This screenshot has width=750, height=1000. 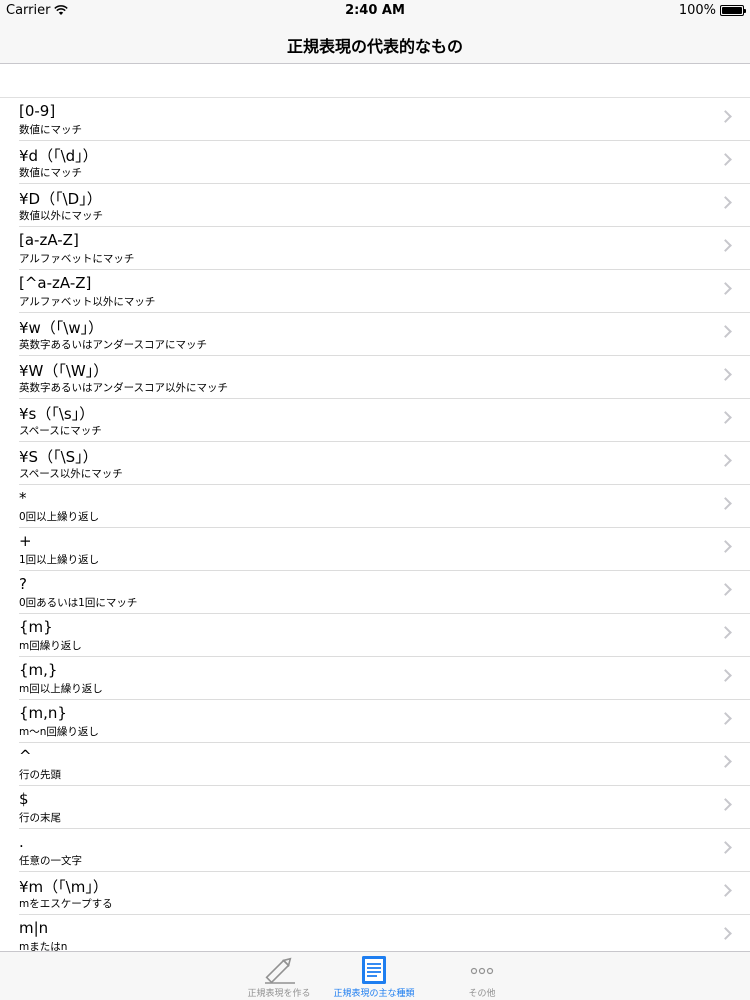 What do you see at coordinates (59, 517) in the screenshot?
I see `regex-description: 0回以上繰り返し` at bounding box center [59, 517].